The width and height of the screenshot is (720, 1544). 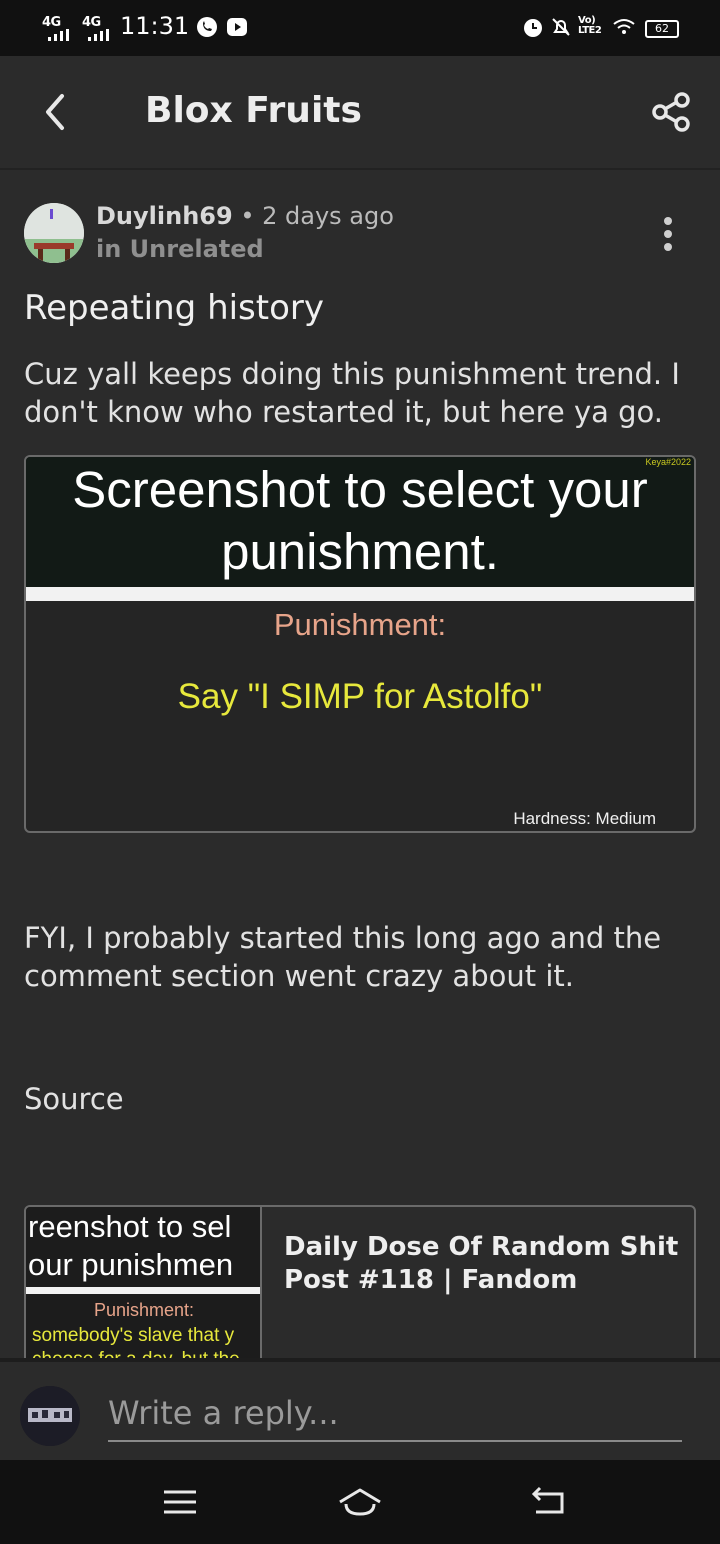 What do you see at coordinates (561, 27) in the screenshot?
I see `mute-bell-icon` at bounding box center [561, 27].